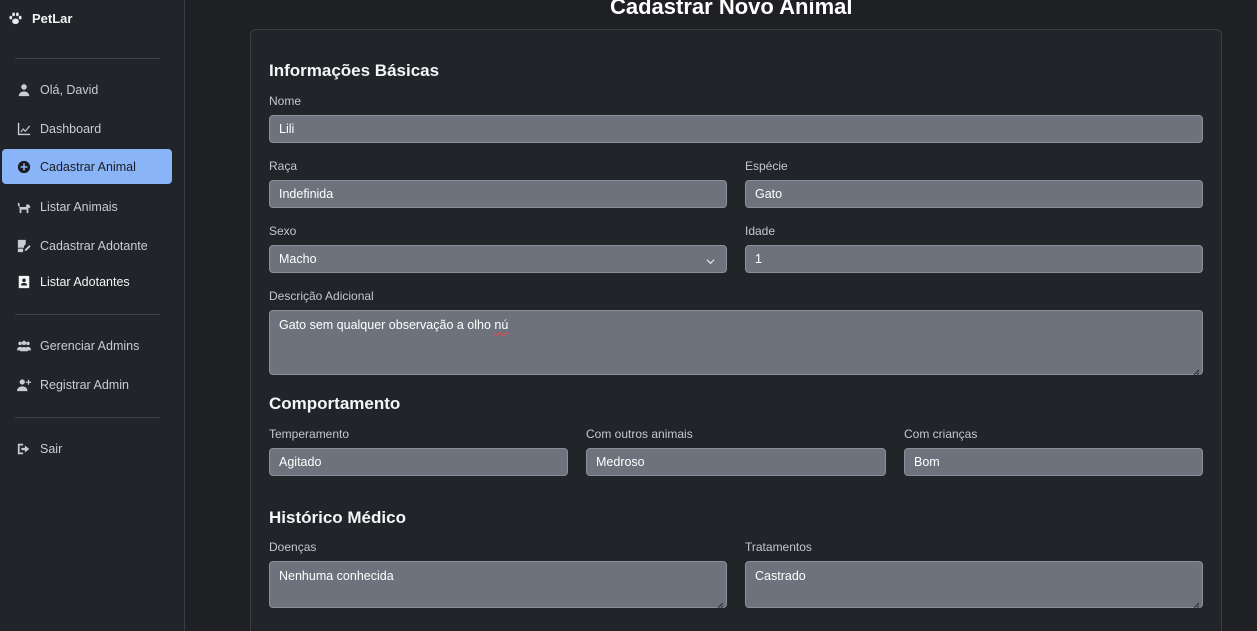 This screenshot has width=1257, height=631. Describe the element at coordinates (974, 194) in the screenshot. I see `species-input: Gato` at that location.